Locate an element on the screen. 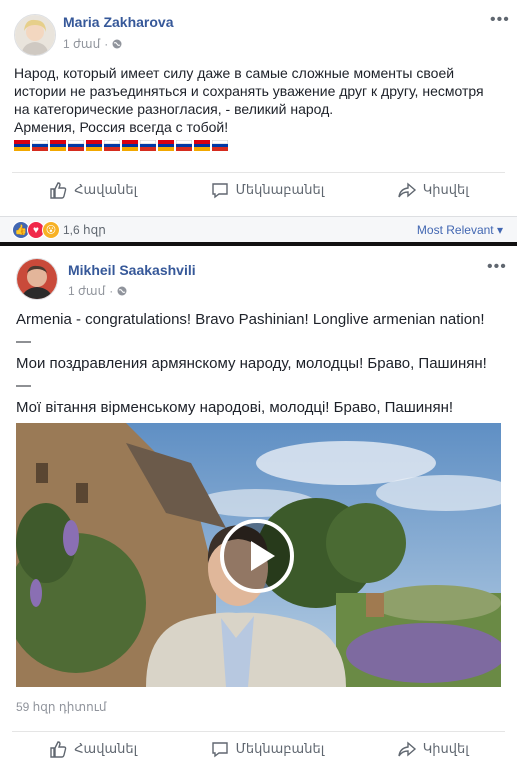 The image size is (517, 772). comment-sort-dropdown: Most Relevant ▾ is located at coordinates (460, 230).